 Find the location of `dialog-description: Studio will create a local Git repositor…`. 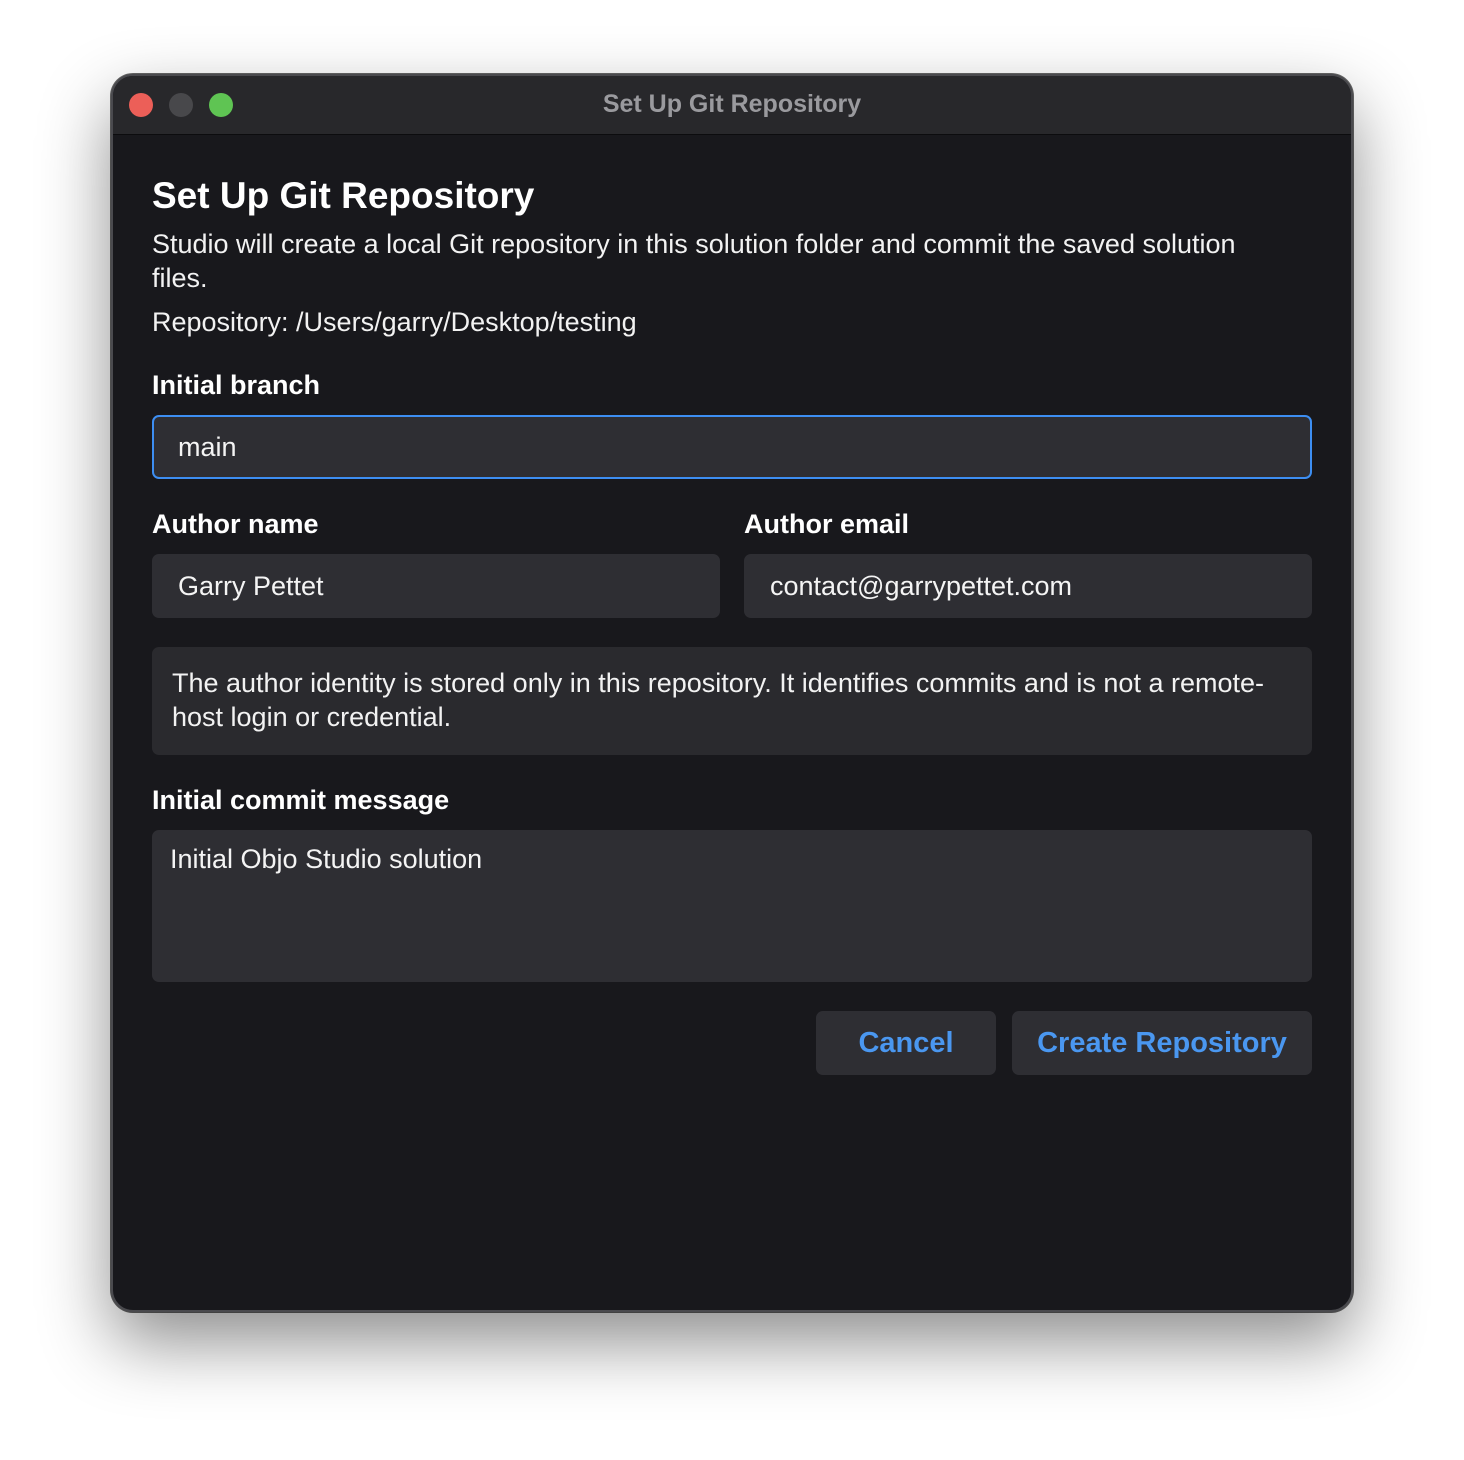

dialog-description: Studio will create a local Git repositor… is located at coordinates (694, 261).